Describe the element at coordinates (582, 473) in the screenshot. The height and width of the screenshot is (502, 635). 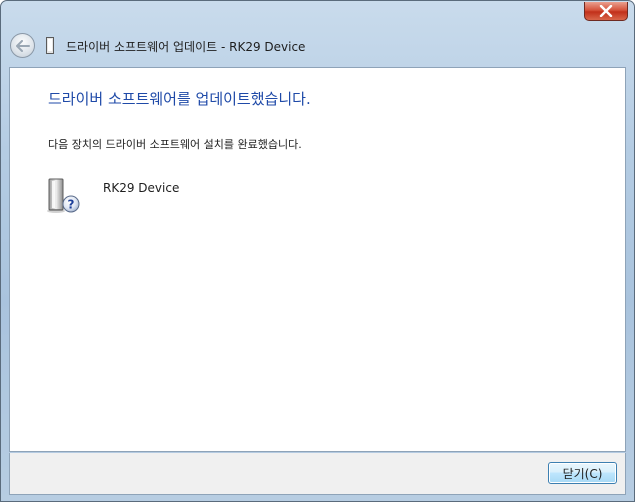
I see `close-dialog-button: 닫기(C)` at that location.